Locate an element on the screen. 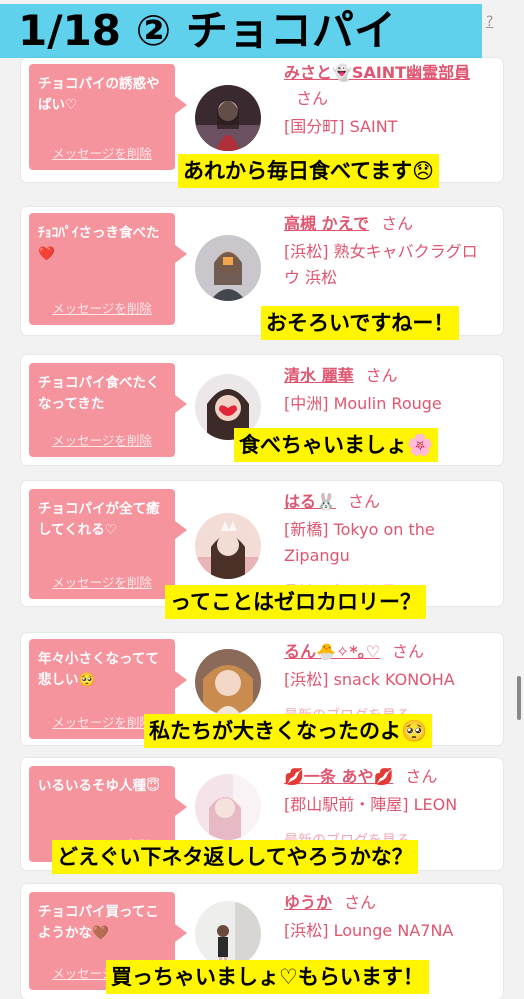 This screenshot has width=524, height=999. cast-name-line: るん🐣✧*｡♡ さん is located at coordinates (388, 652).